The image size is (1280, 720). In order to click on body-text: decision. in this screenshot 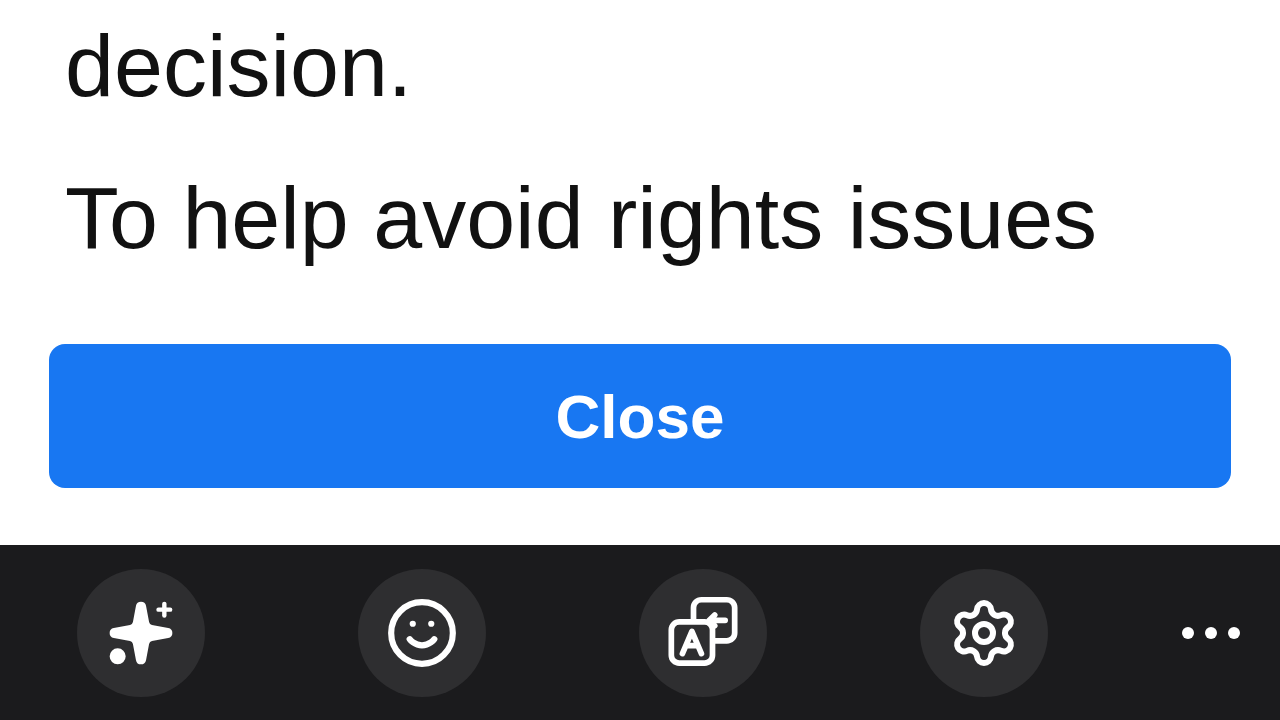, I will do `click(239, 66)`.